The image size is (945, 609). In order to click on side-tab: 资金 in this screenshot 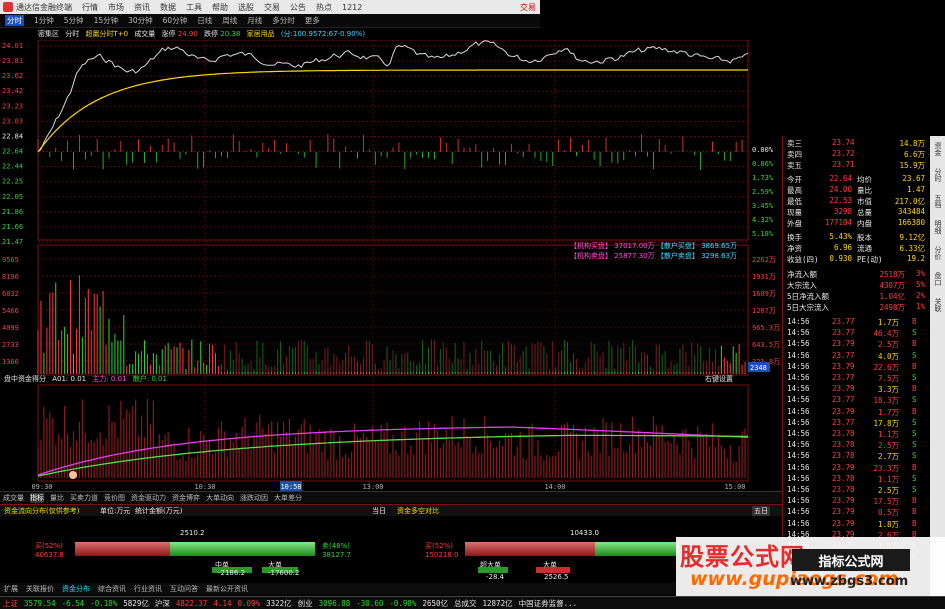, I will do `click(938, 149)`.